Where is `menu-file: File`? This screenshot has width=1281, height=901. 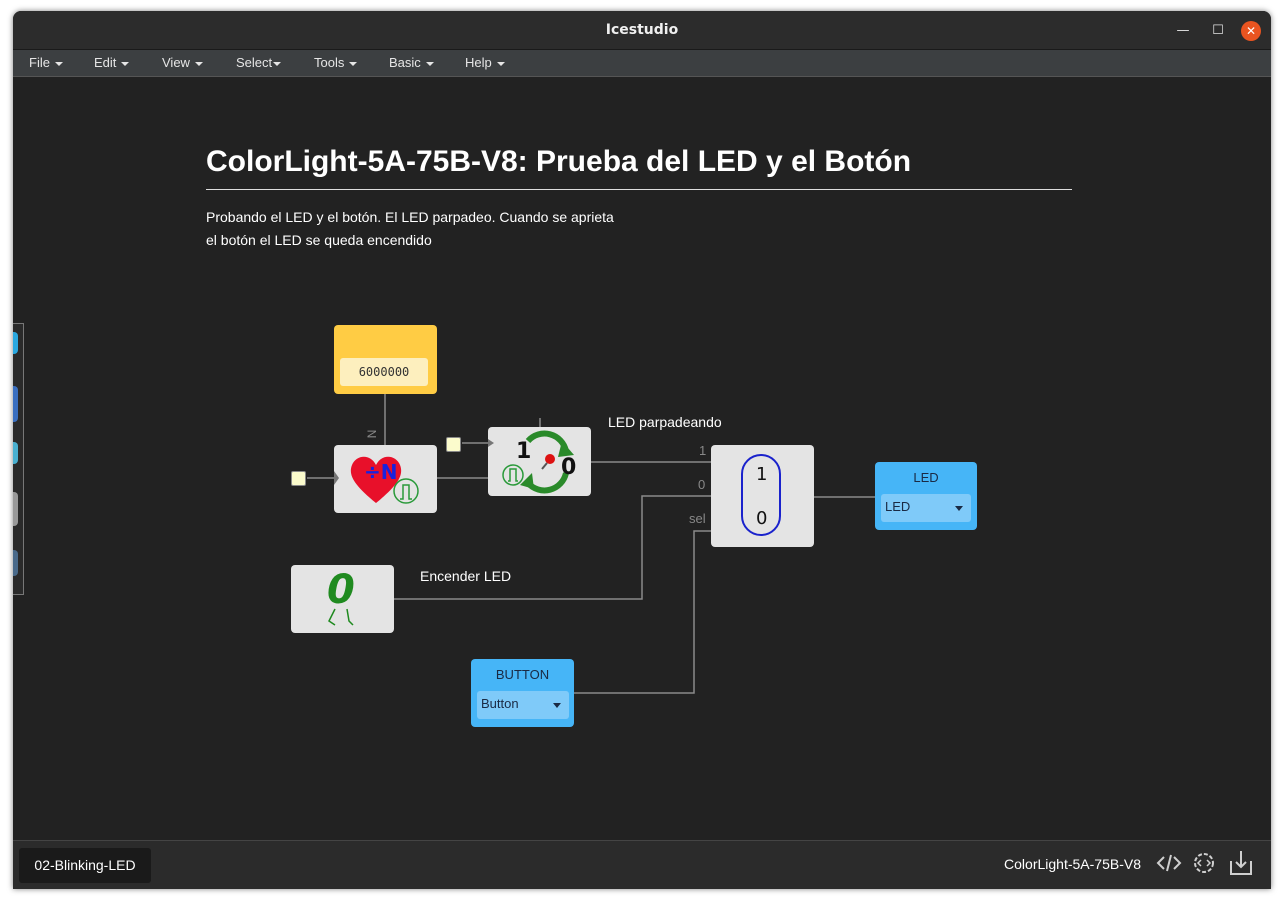
menu-file: File is located at coordinates (46, 62).